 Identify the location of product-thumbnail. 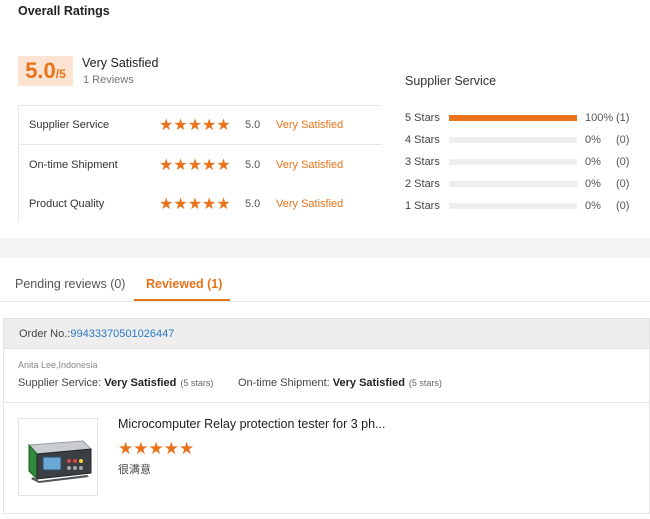
(58, 457).